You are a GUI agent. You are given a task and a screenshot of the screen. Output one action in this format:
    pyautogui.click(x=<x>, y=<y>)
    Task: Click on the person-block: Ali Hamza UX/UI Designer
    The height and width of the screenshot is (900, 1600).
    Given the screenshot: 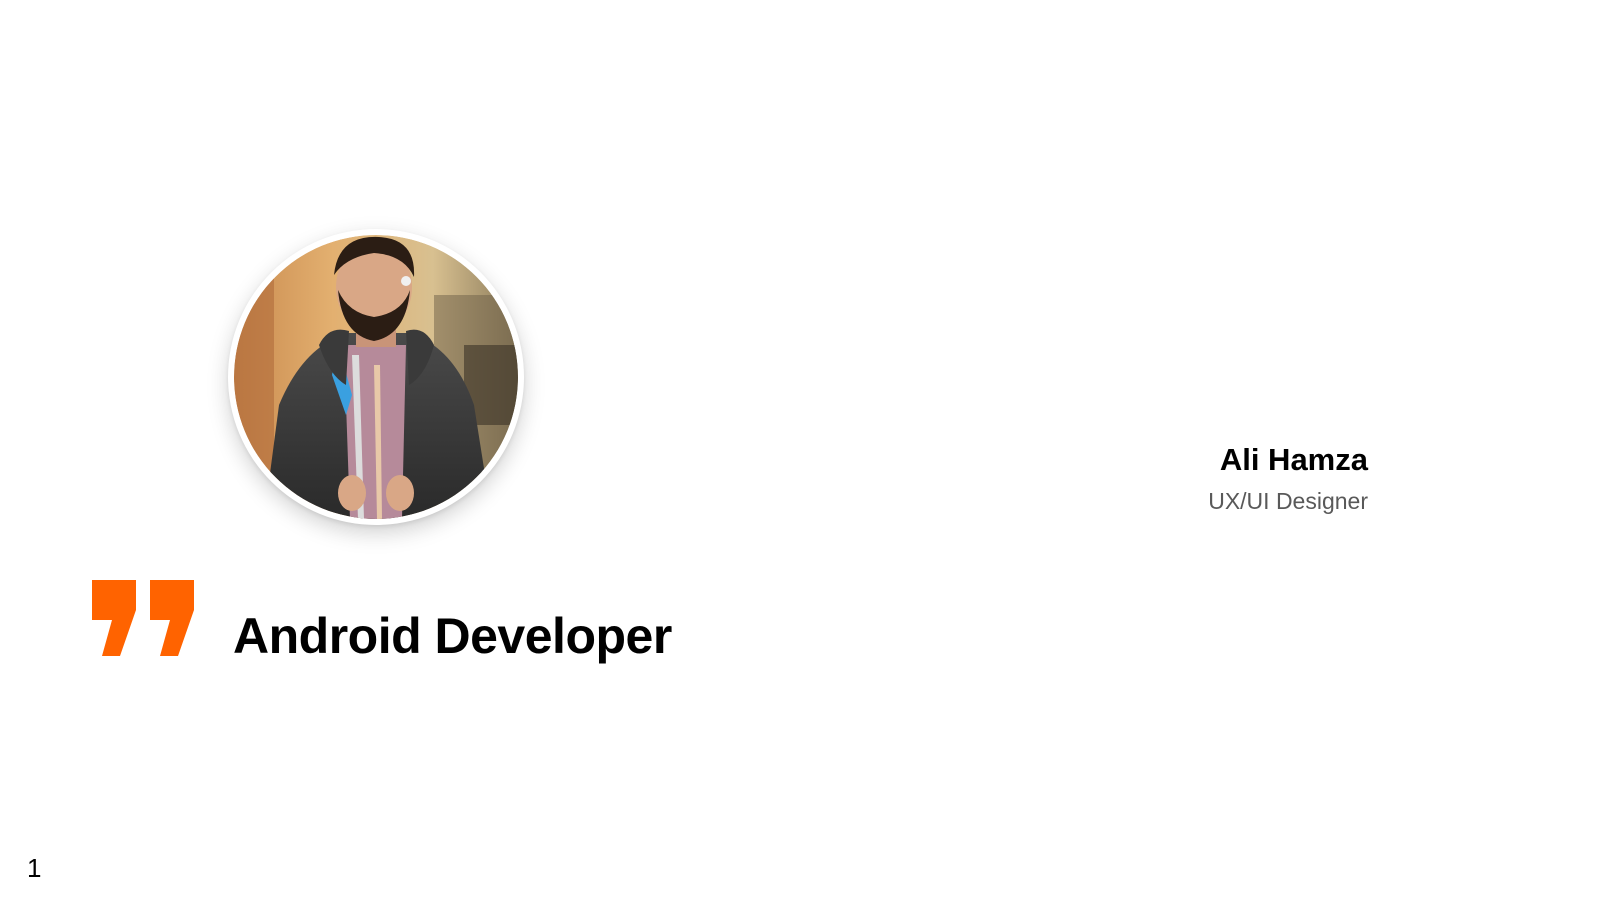 What is the action you would take?
    pyautogui.click(x=1288, y=478)
    